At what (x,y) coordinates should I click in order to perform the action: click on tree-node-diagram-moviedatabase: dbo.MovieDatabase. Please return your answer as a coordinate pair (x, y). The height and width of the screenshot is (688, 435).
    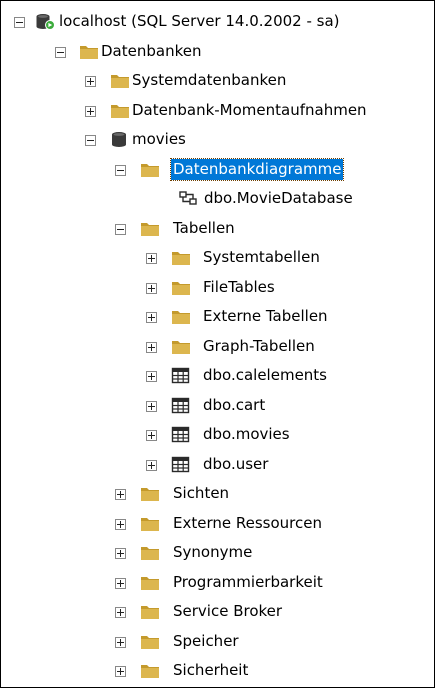
    Looking at the image, I should click on (217, 199).